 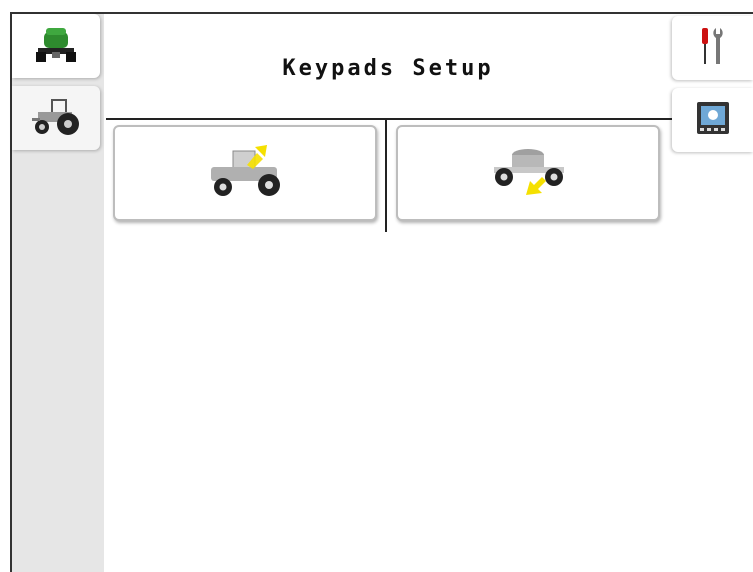 I want to click on implement-keypad-icon, so click(x=528, y=173).